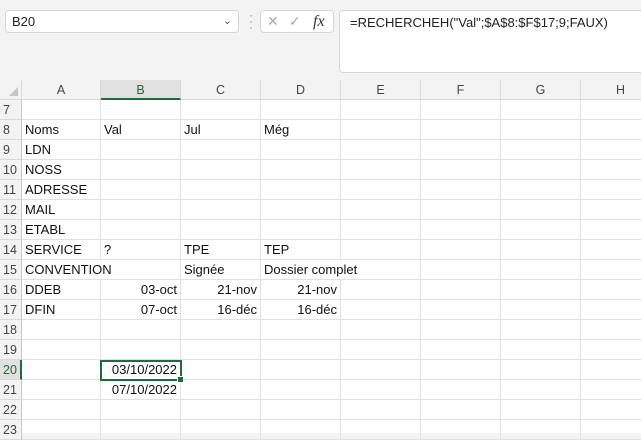  What do you see at coordinates (611, 130) in the screenshot?
I see `cell-H8` at bounding box center [611, 130].